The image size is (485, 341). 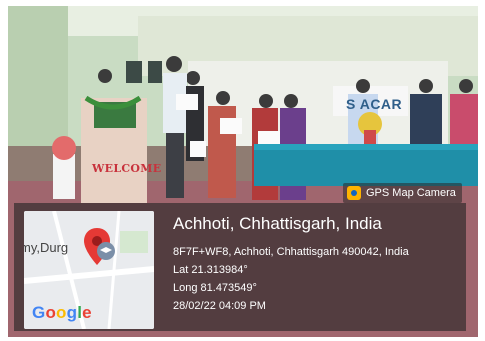 I want to click on mini-map: my,Durg Google, so click(x=89, y=270).